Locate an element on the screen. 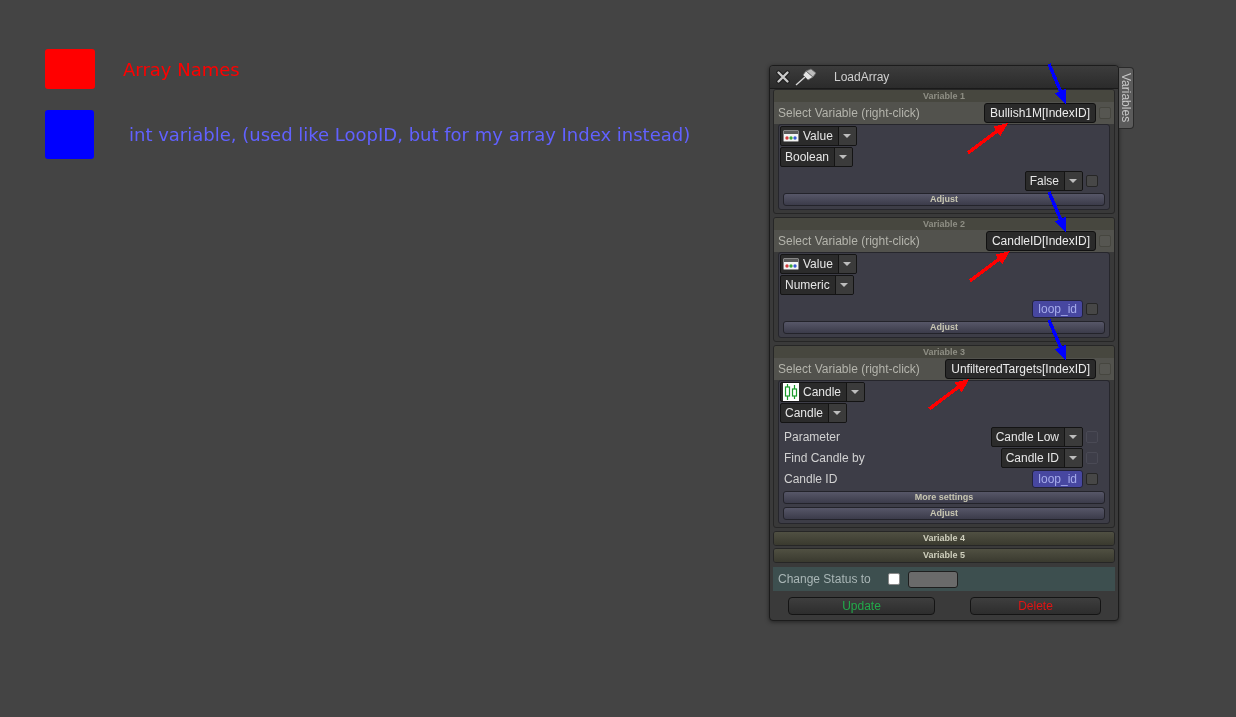 Image resolution: width=1236 pixels, height=717 pixels. candlestick-icon is located at coordinates (791, 392).